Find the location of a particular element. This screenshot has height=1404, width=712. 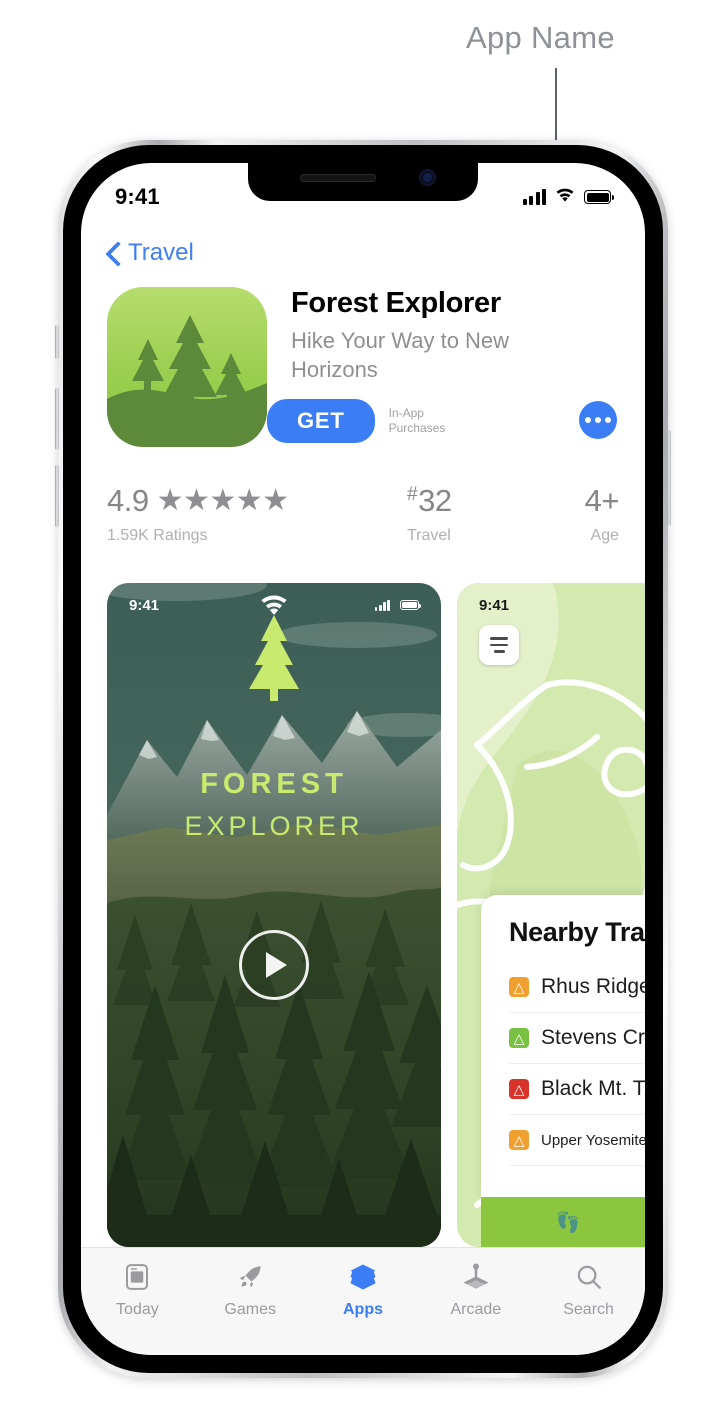

volume-down-button is located at coordinates (57, 496).